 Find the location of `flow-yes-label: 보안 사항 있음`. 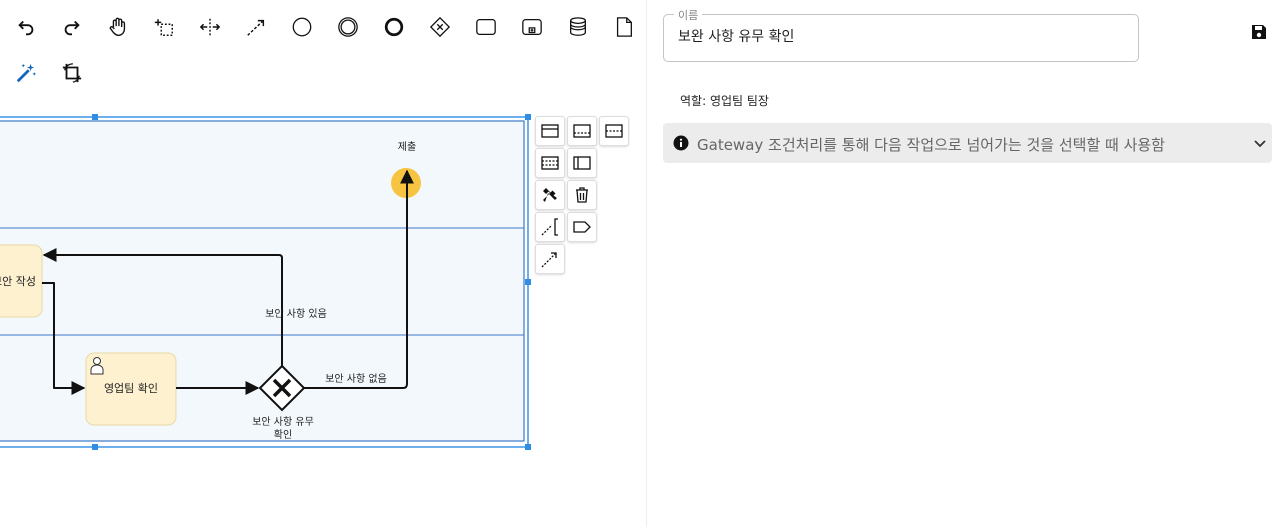

flow-yes-label: 보안 사항 있음 is located at coordinates (296, 314).